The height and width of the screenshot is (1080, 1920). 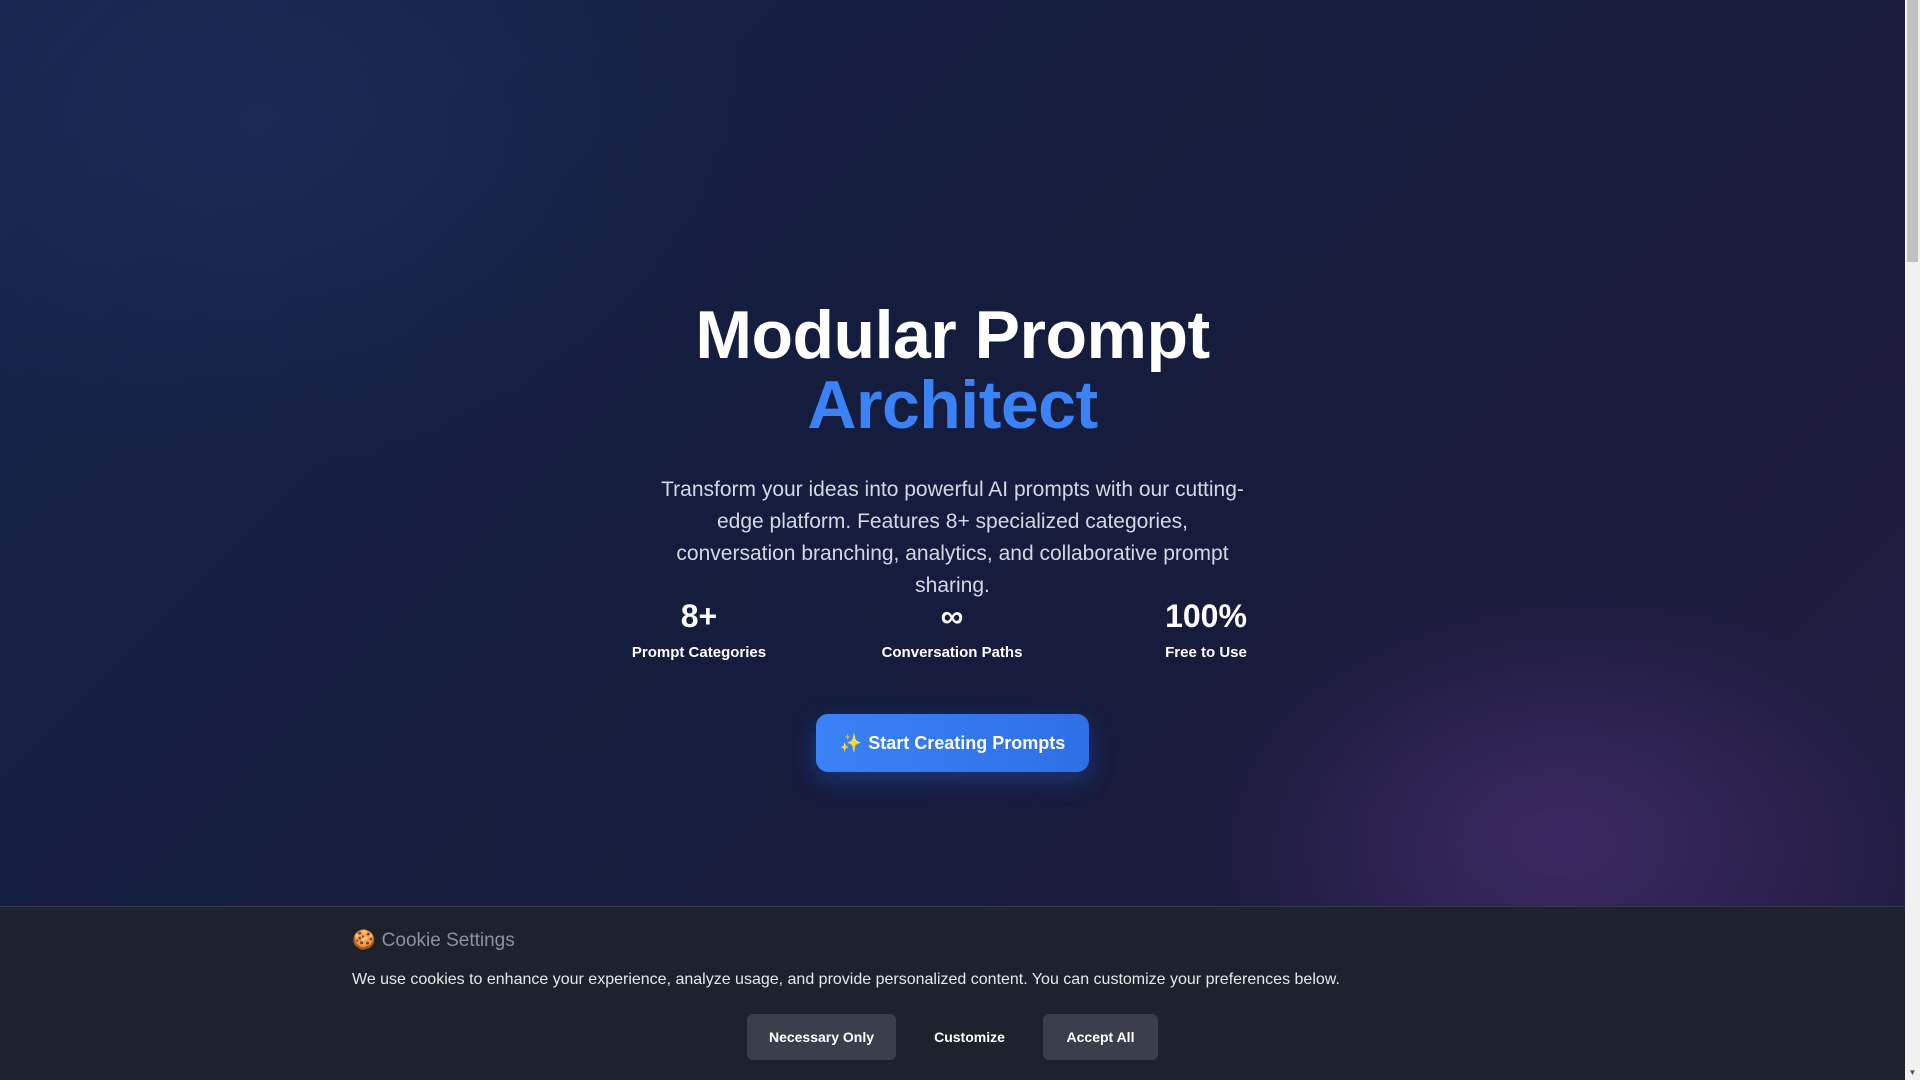 I want to click on stat-value: 100%, so click(x=1206, y=616).